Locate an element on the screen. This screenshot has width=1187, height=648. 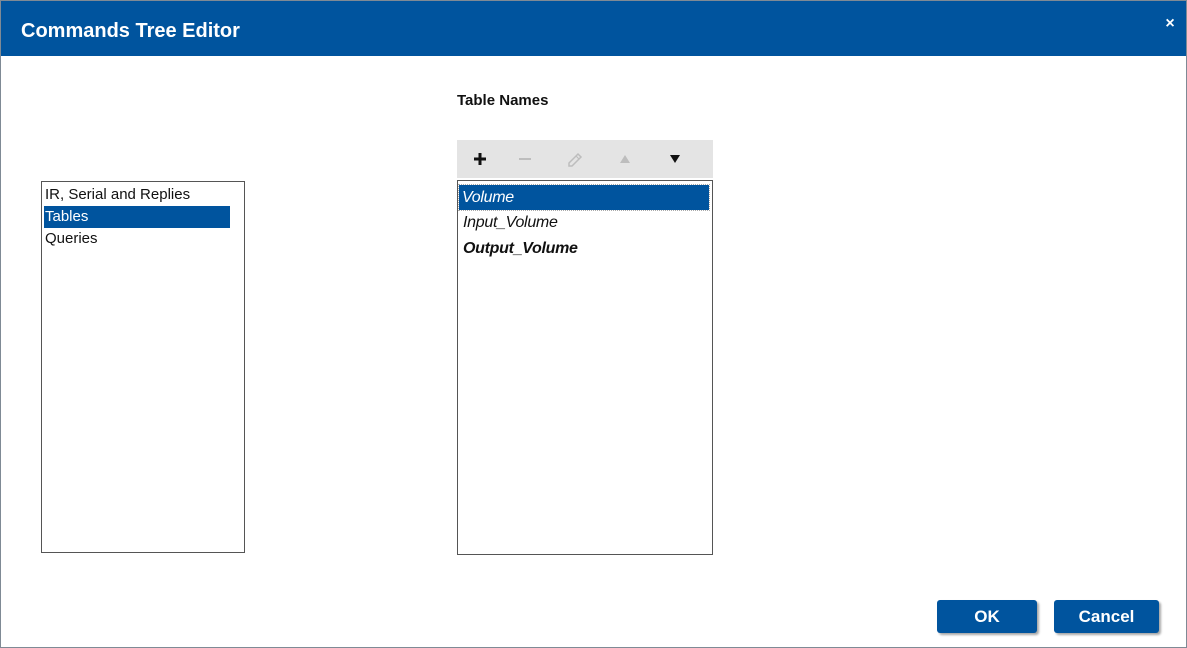
add-icon is located at coordinates (480, 159).